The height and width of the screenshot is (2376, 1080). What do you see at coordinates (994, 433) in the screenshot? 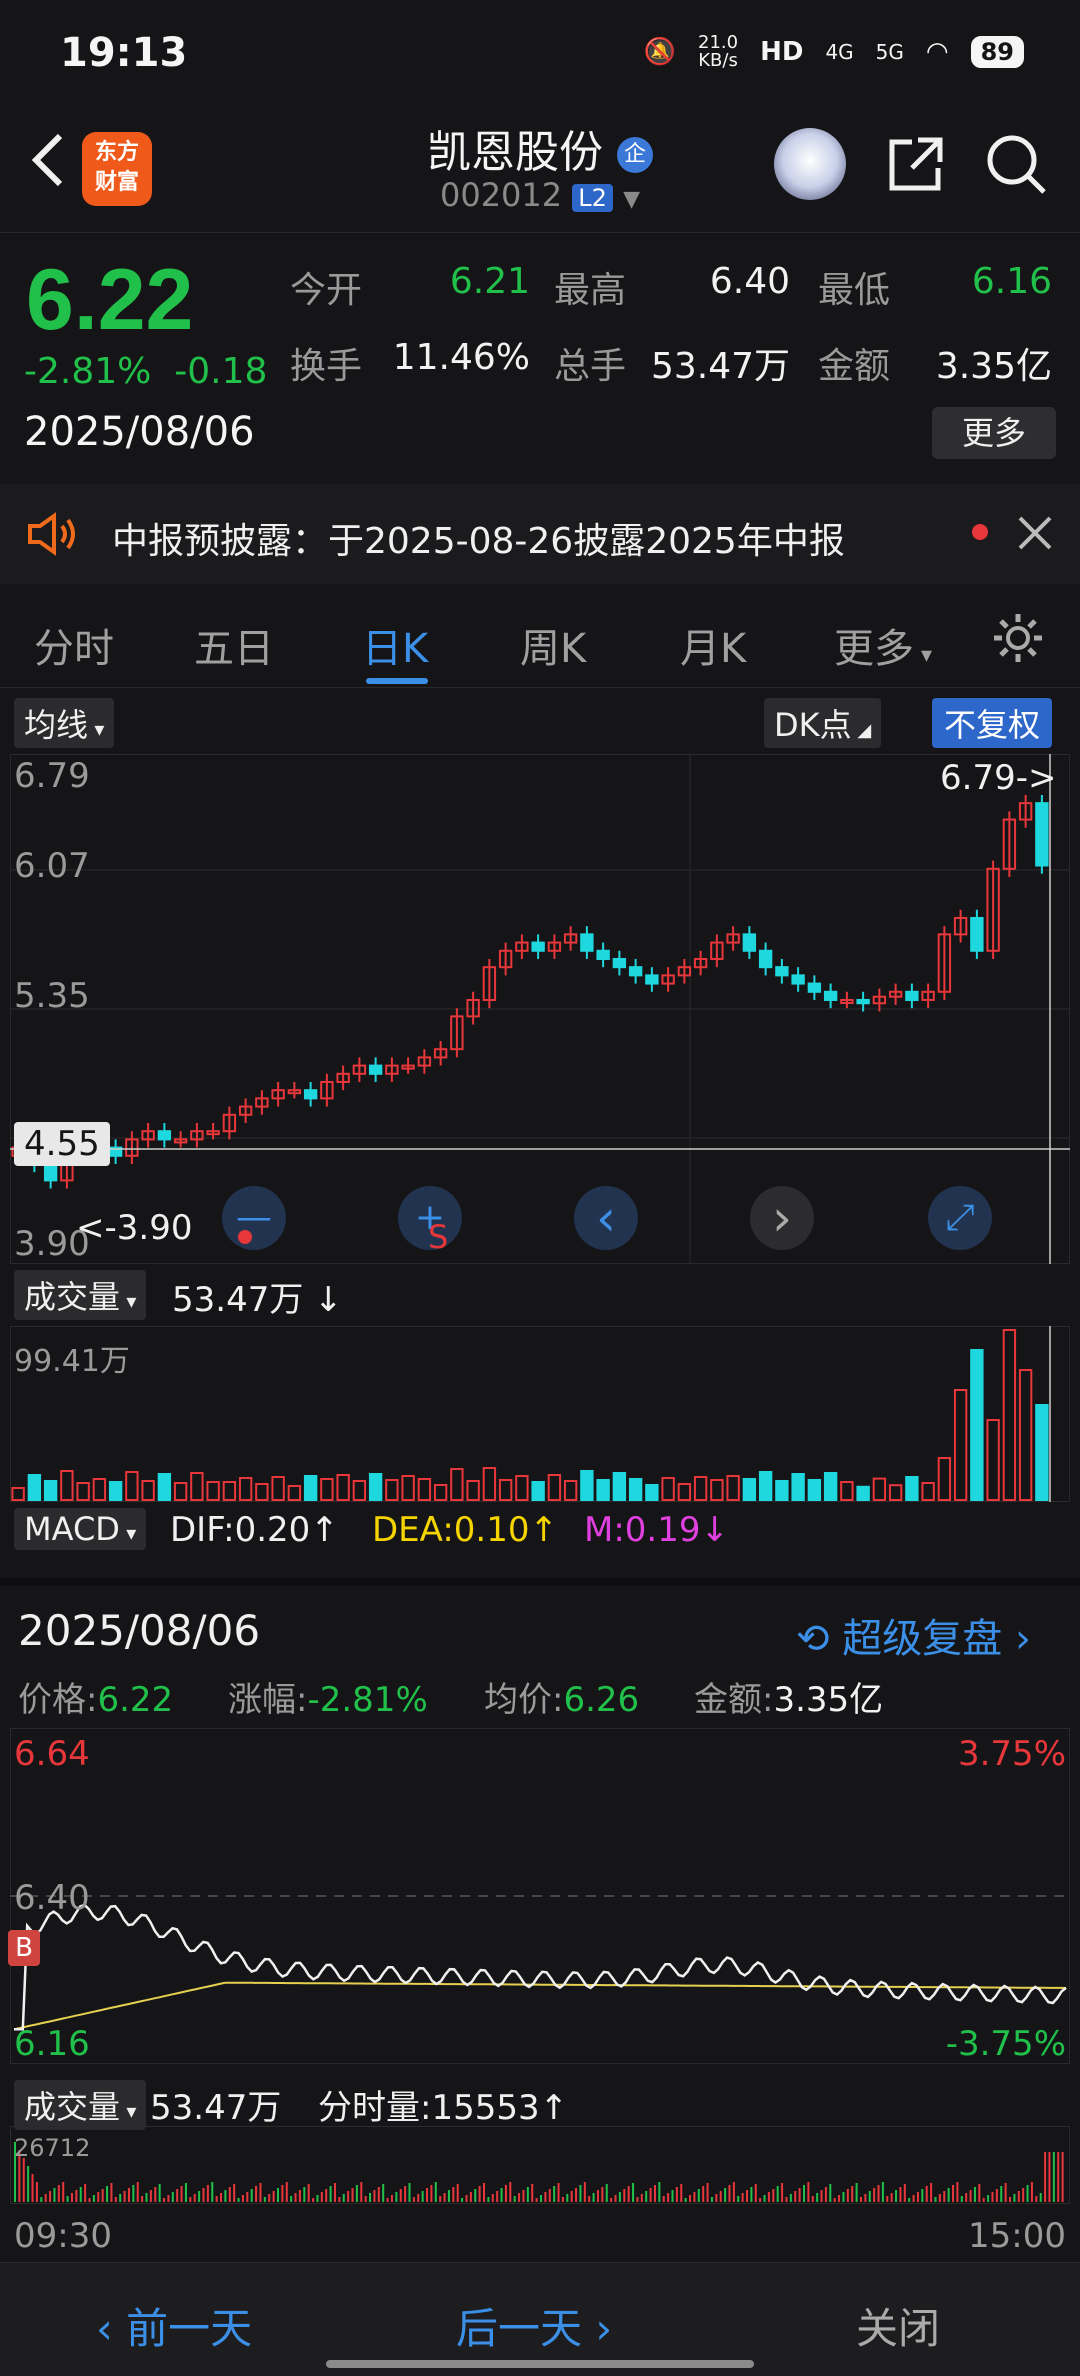
I see `more-stats-button: 更多` at bounding box center [994, 433].